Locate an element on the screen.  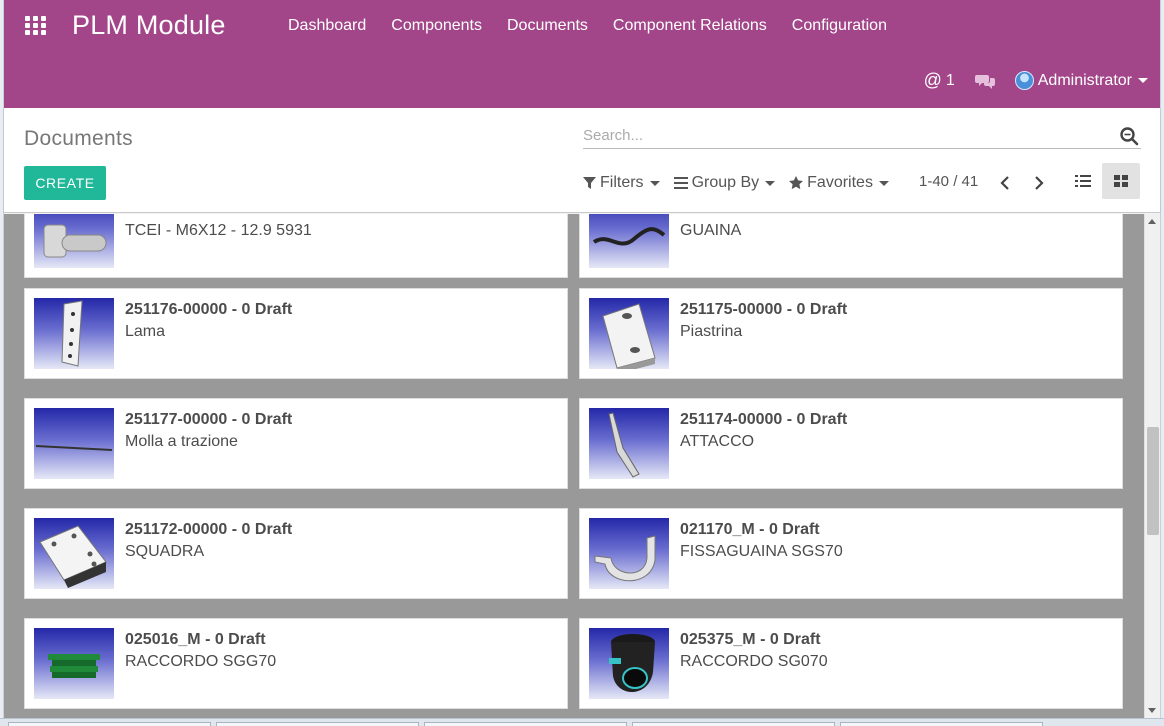
filter-icon is located at coordinates (589, 182).